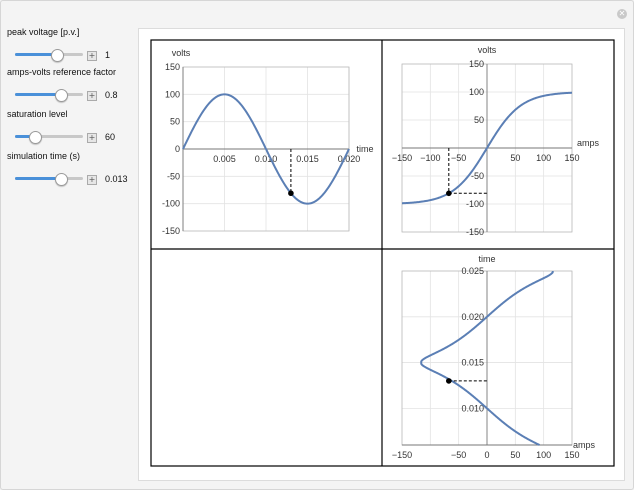 This screenshot has width=634, height=490. What do you see at coordinates (108, 55) in the screenshot?
I see `control-value: 1` at bounding box center [108, 55].